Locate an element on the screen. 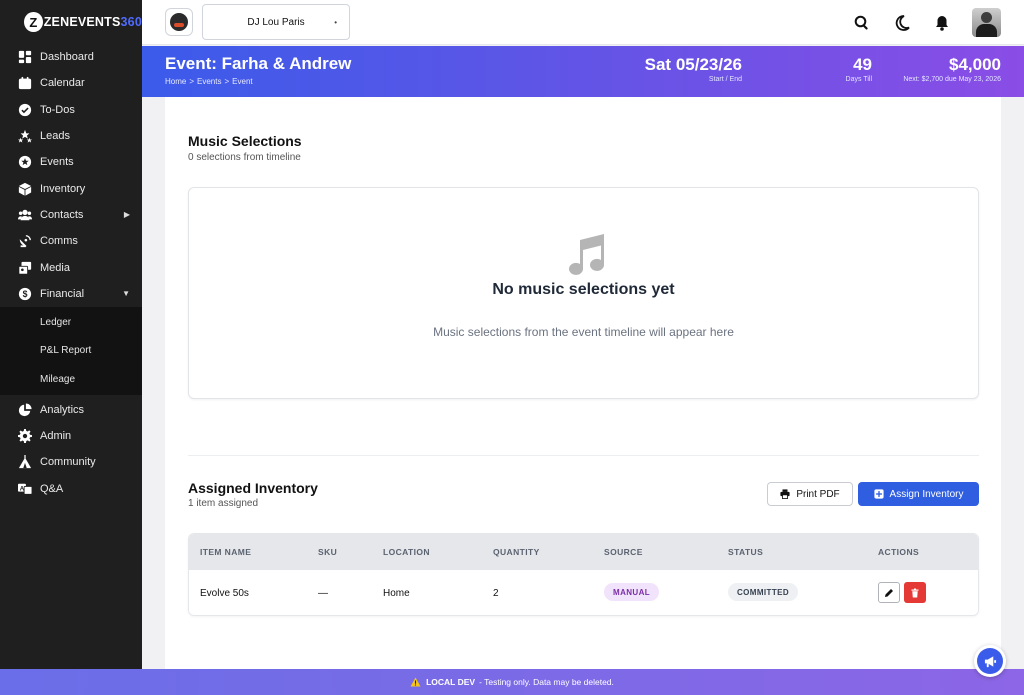  sidebar-item-label: Inventory is located at coordinates (63, 188).